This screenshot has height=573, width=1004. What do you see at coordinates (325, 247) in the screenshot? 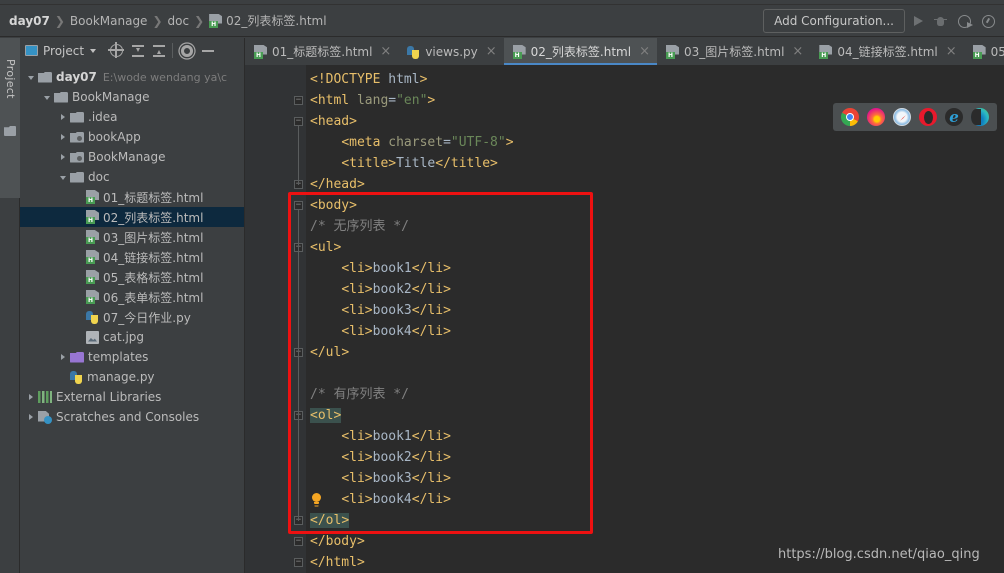
I see `code-line-9: <ul>` at bounding box center [325, 247].